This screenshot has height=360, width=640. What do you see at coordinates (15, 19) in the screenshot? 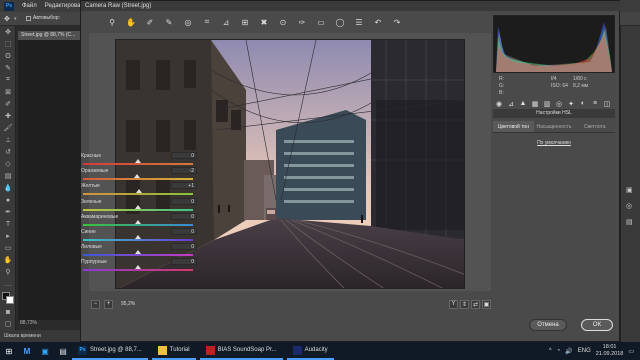
I see `tool-preset-chevron-icon: ▾` at bounding box center [15, 19].